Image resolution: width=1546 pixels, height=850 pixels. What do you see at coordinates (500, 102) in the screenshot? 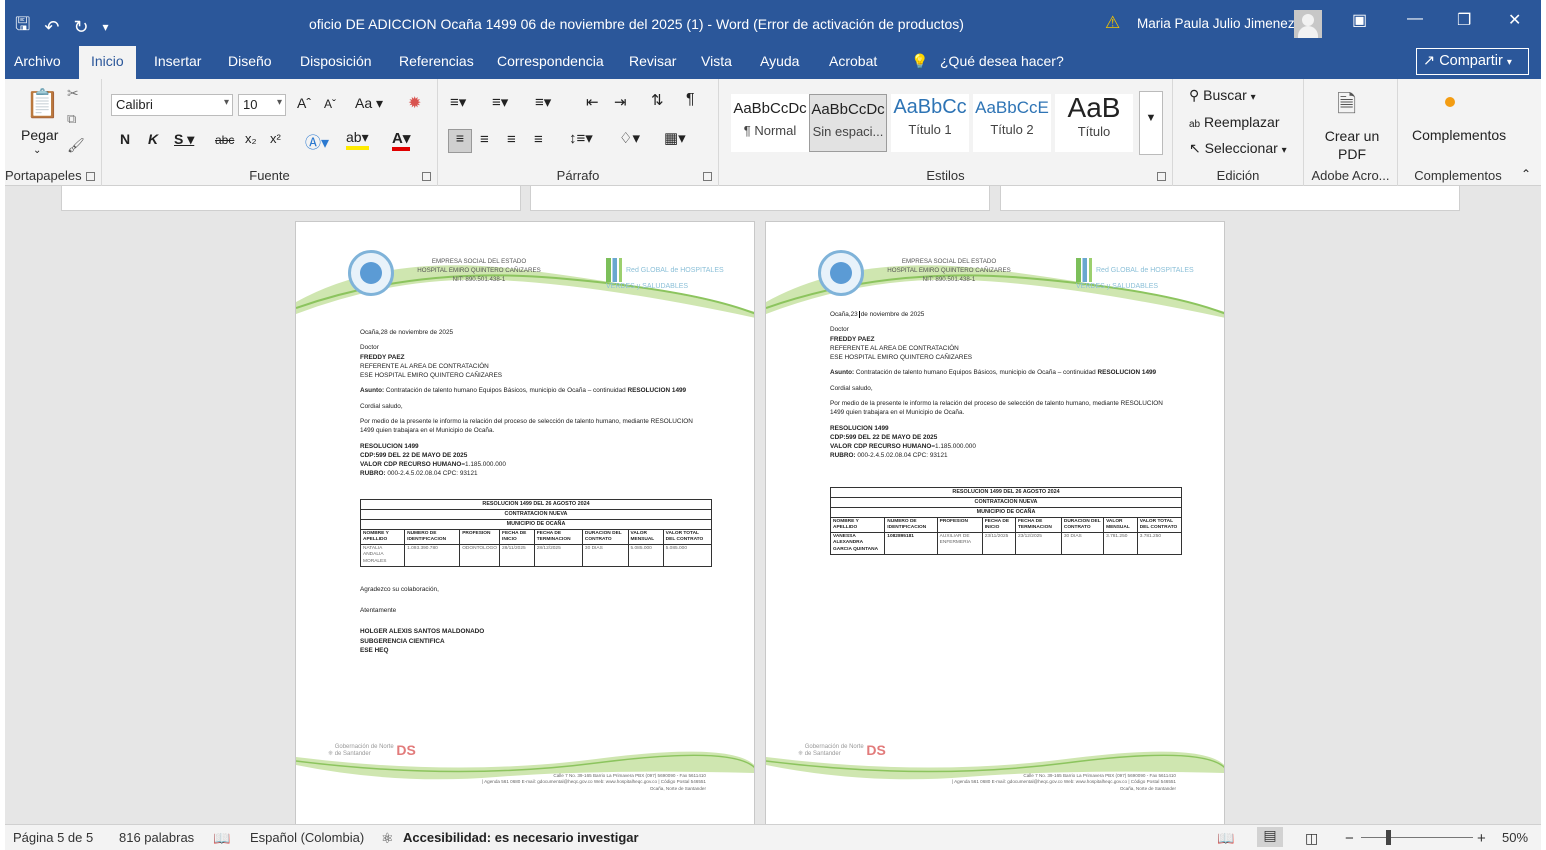
I see `numbering-icon: ≡▾` at bounding box center [500, 102].